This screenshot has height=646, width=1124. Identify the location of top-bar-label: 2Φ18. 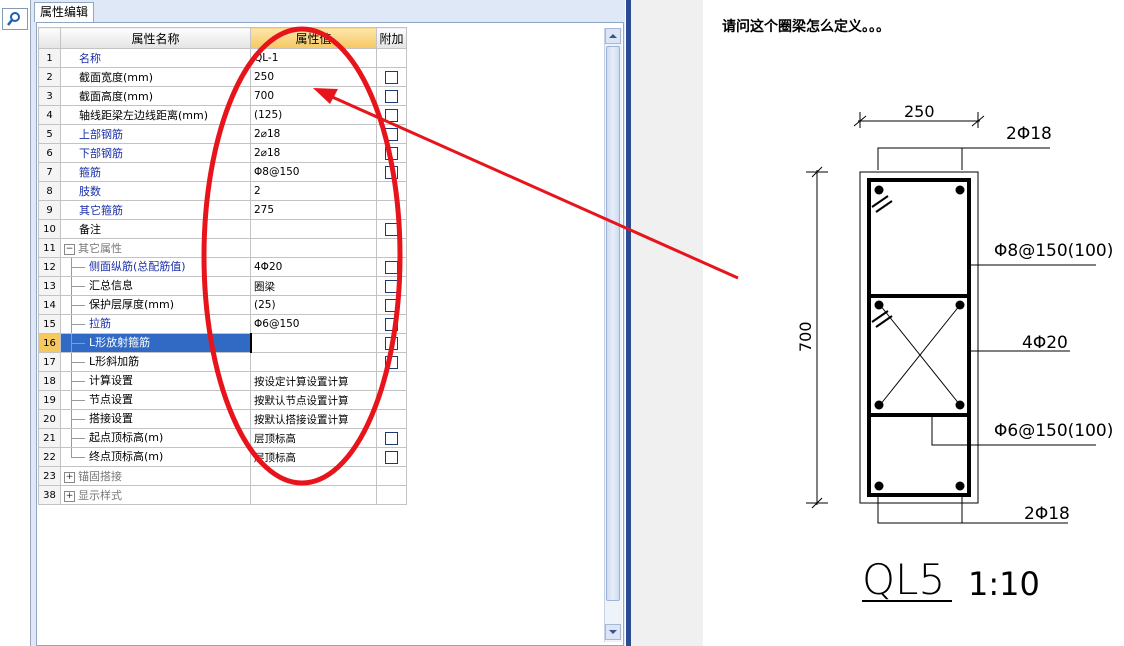
(1029, 134).